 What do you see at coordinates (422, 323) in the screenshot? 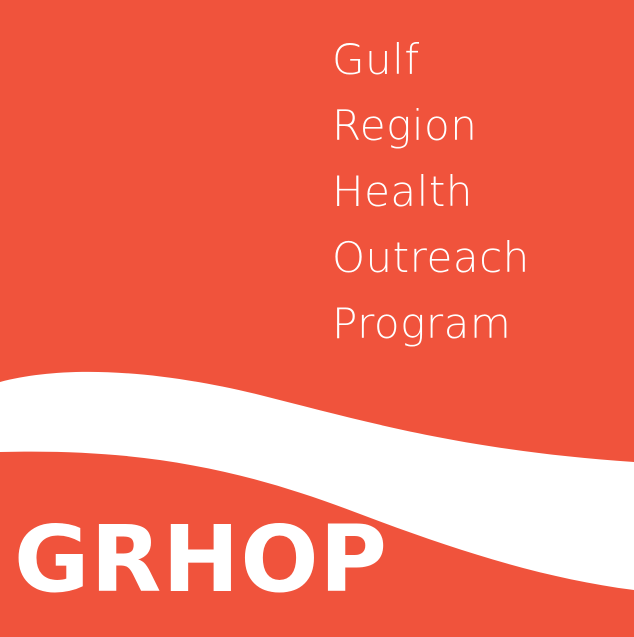
I see `program-name-line: Program` at bounding box center [422, 323].